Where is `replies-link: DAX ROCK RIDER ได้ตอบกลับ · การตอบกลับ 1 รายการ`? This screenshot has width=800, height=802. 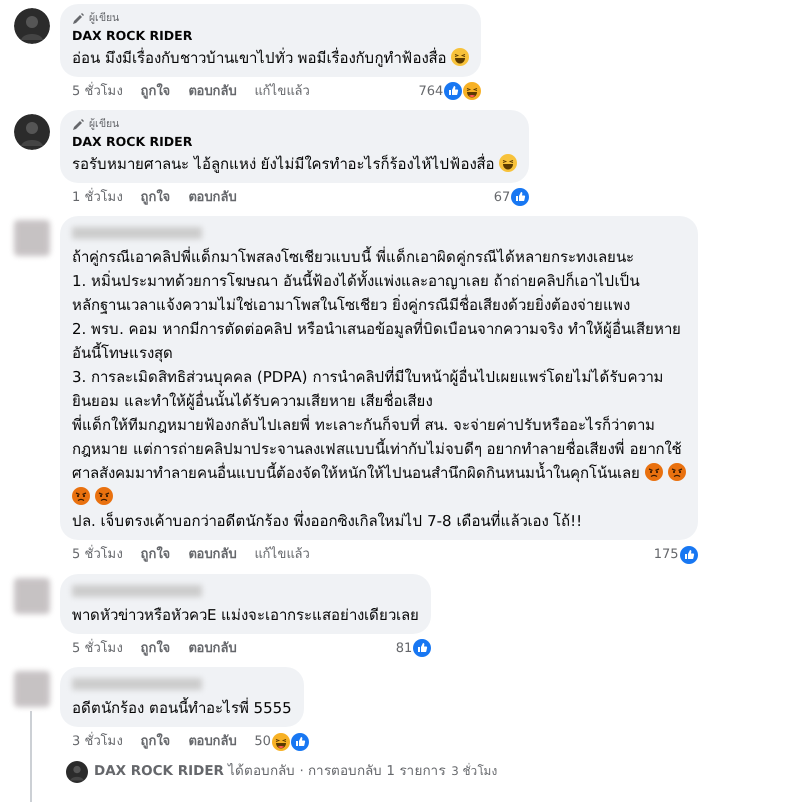
replies-link: DAX ROCK RIDER ได้ตอบกลับ · การตอบกลับ 1 รายการ is located at coordinates (270, 771).